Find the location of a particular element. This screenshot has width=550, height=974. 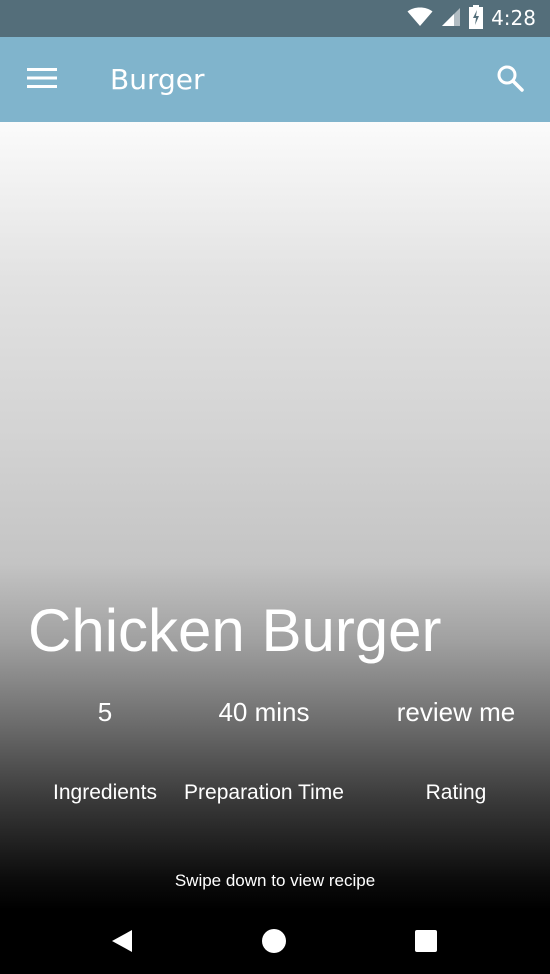

recipe-title: Chicken Burger is located at coordinates (235, 630).